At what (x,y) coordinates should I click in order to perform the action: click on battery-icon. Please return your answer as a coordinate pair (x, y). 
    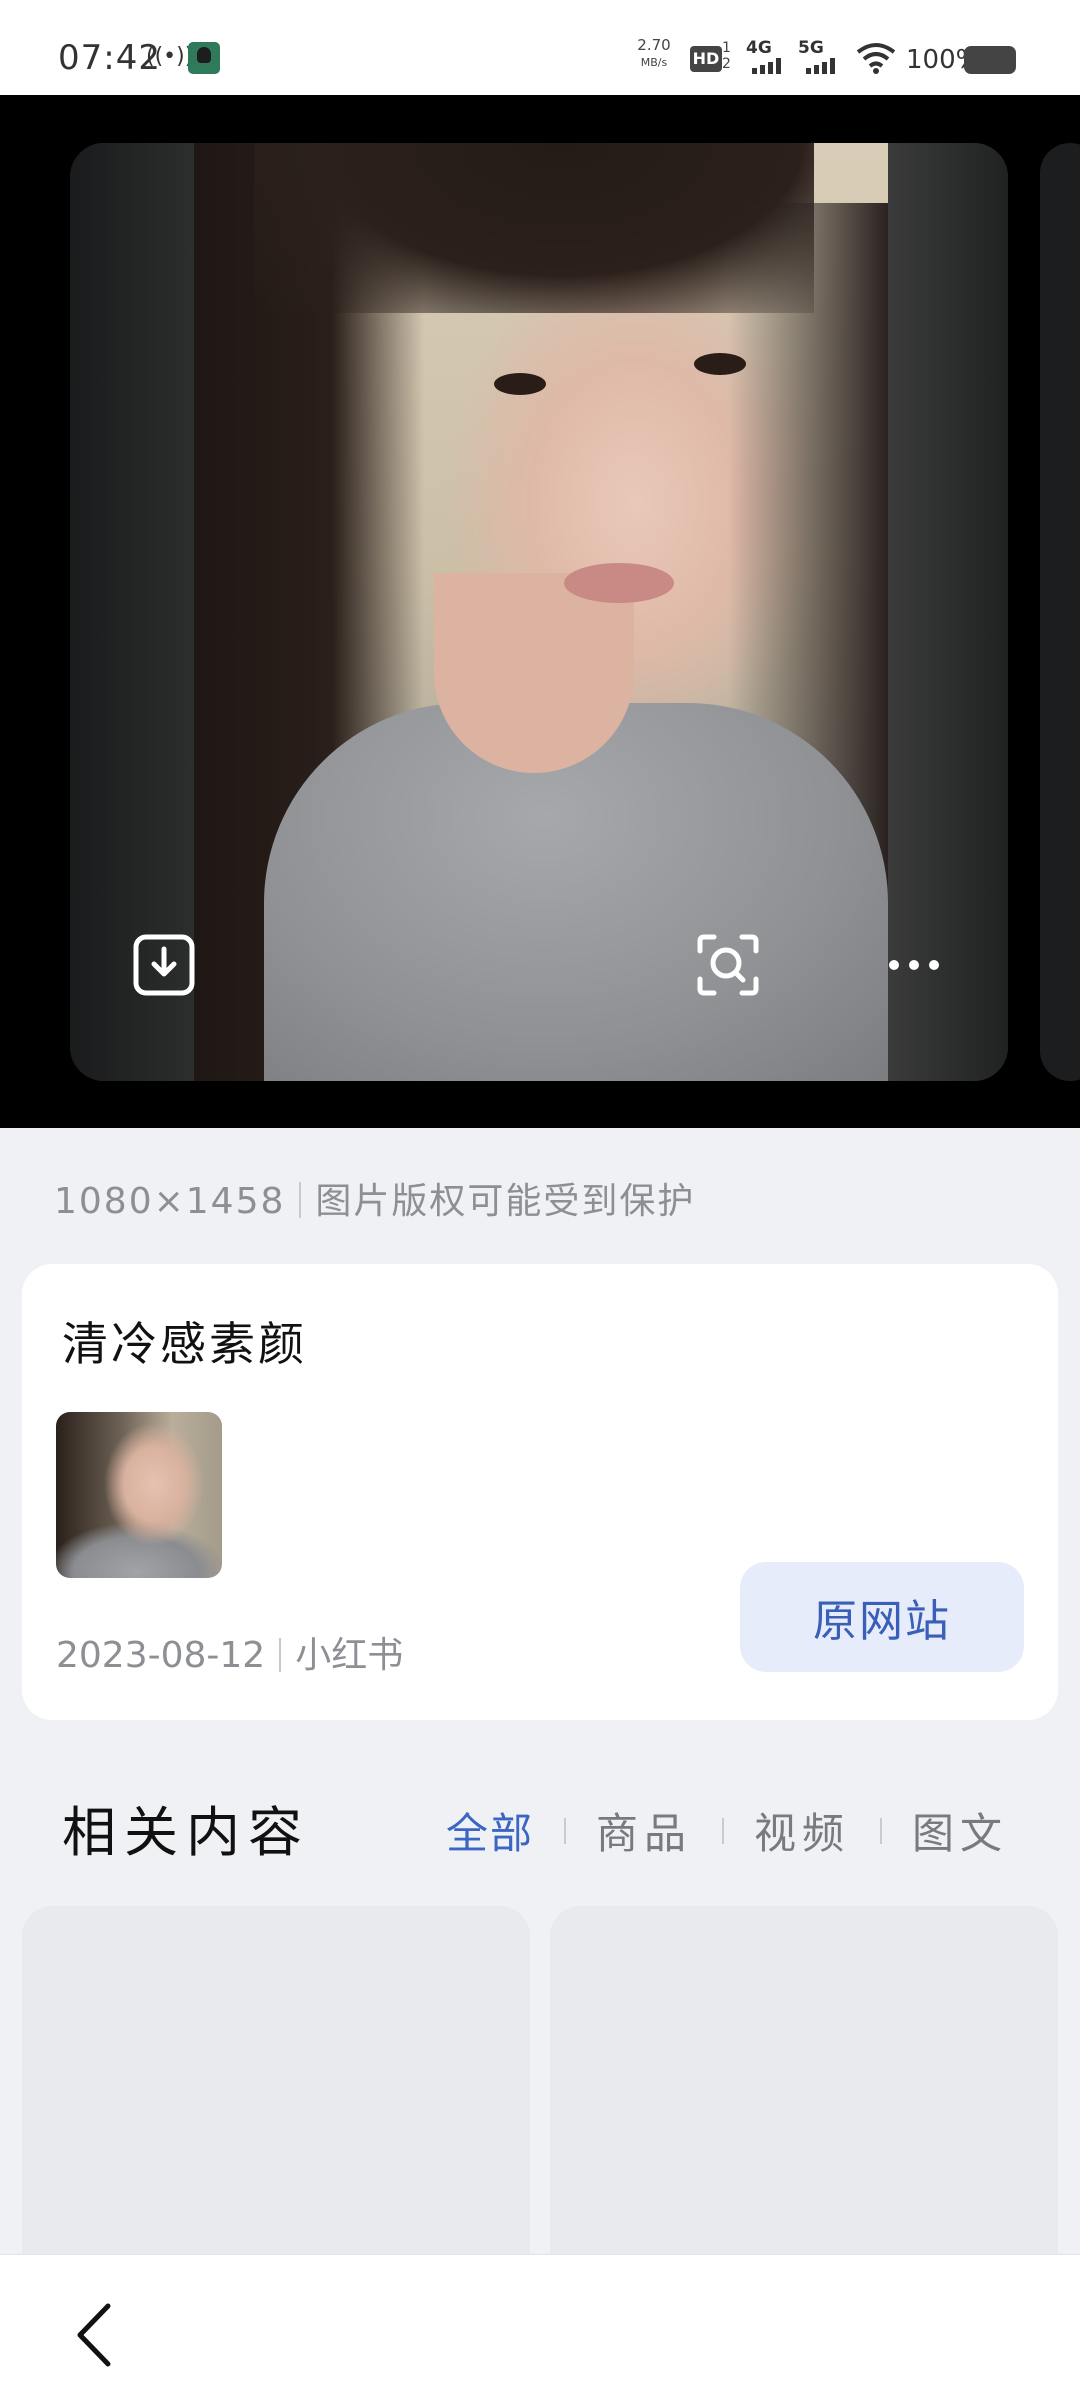
    Looking at the image, I should click on (990, 60).